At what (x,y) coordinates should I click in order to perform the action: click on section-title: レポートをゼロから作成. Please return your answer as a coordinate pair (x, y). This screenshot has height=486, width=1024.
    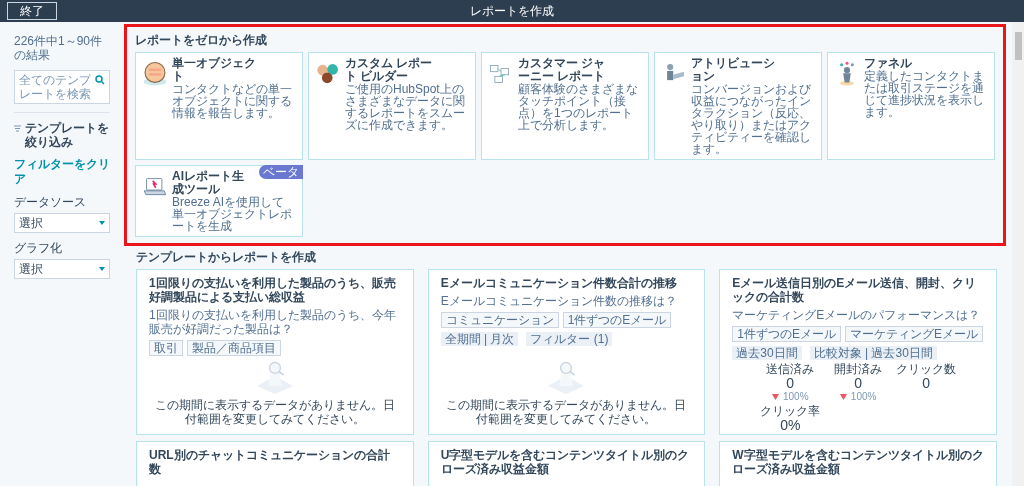
    Looking at the image, I should click on (201, 40).